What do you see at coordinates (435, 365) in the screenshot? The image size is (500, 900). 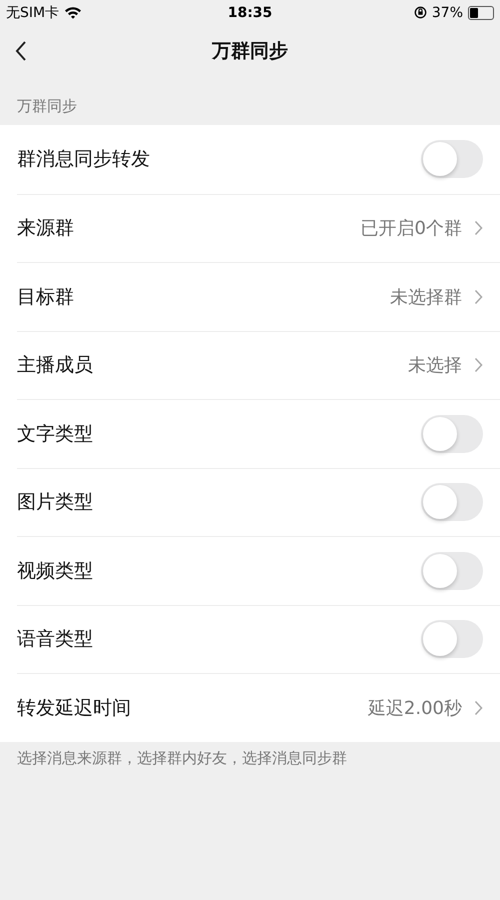 I see `row-value: 未选择` at bounding box center [435, 365].